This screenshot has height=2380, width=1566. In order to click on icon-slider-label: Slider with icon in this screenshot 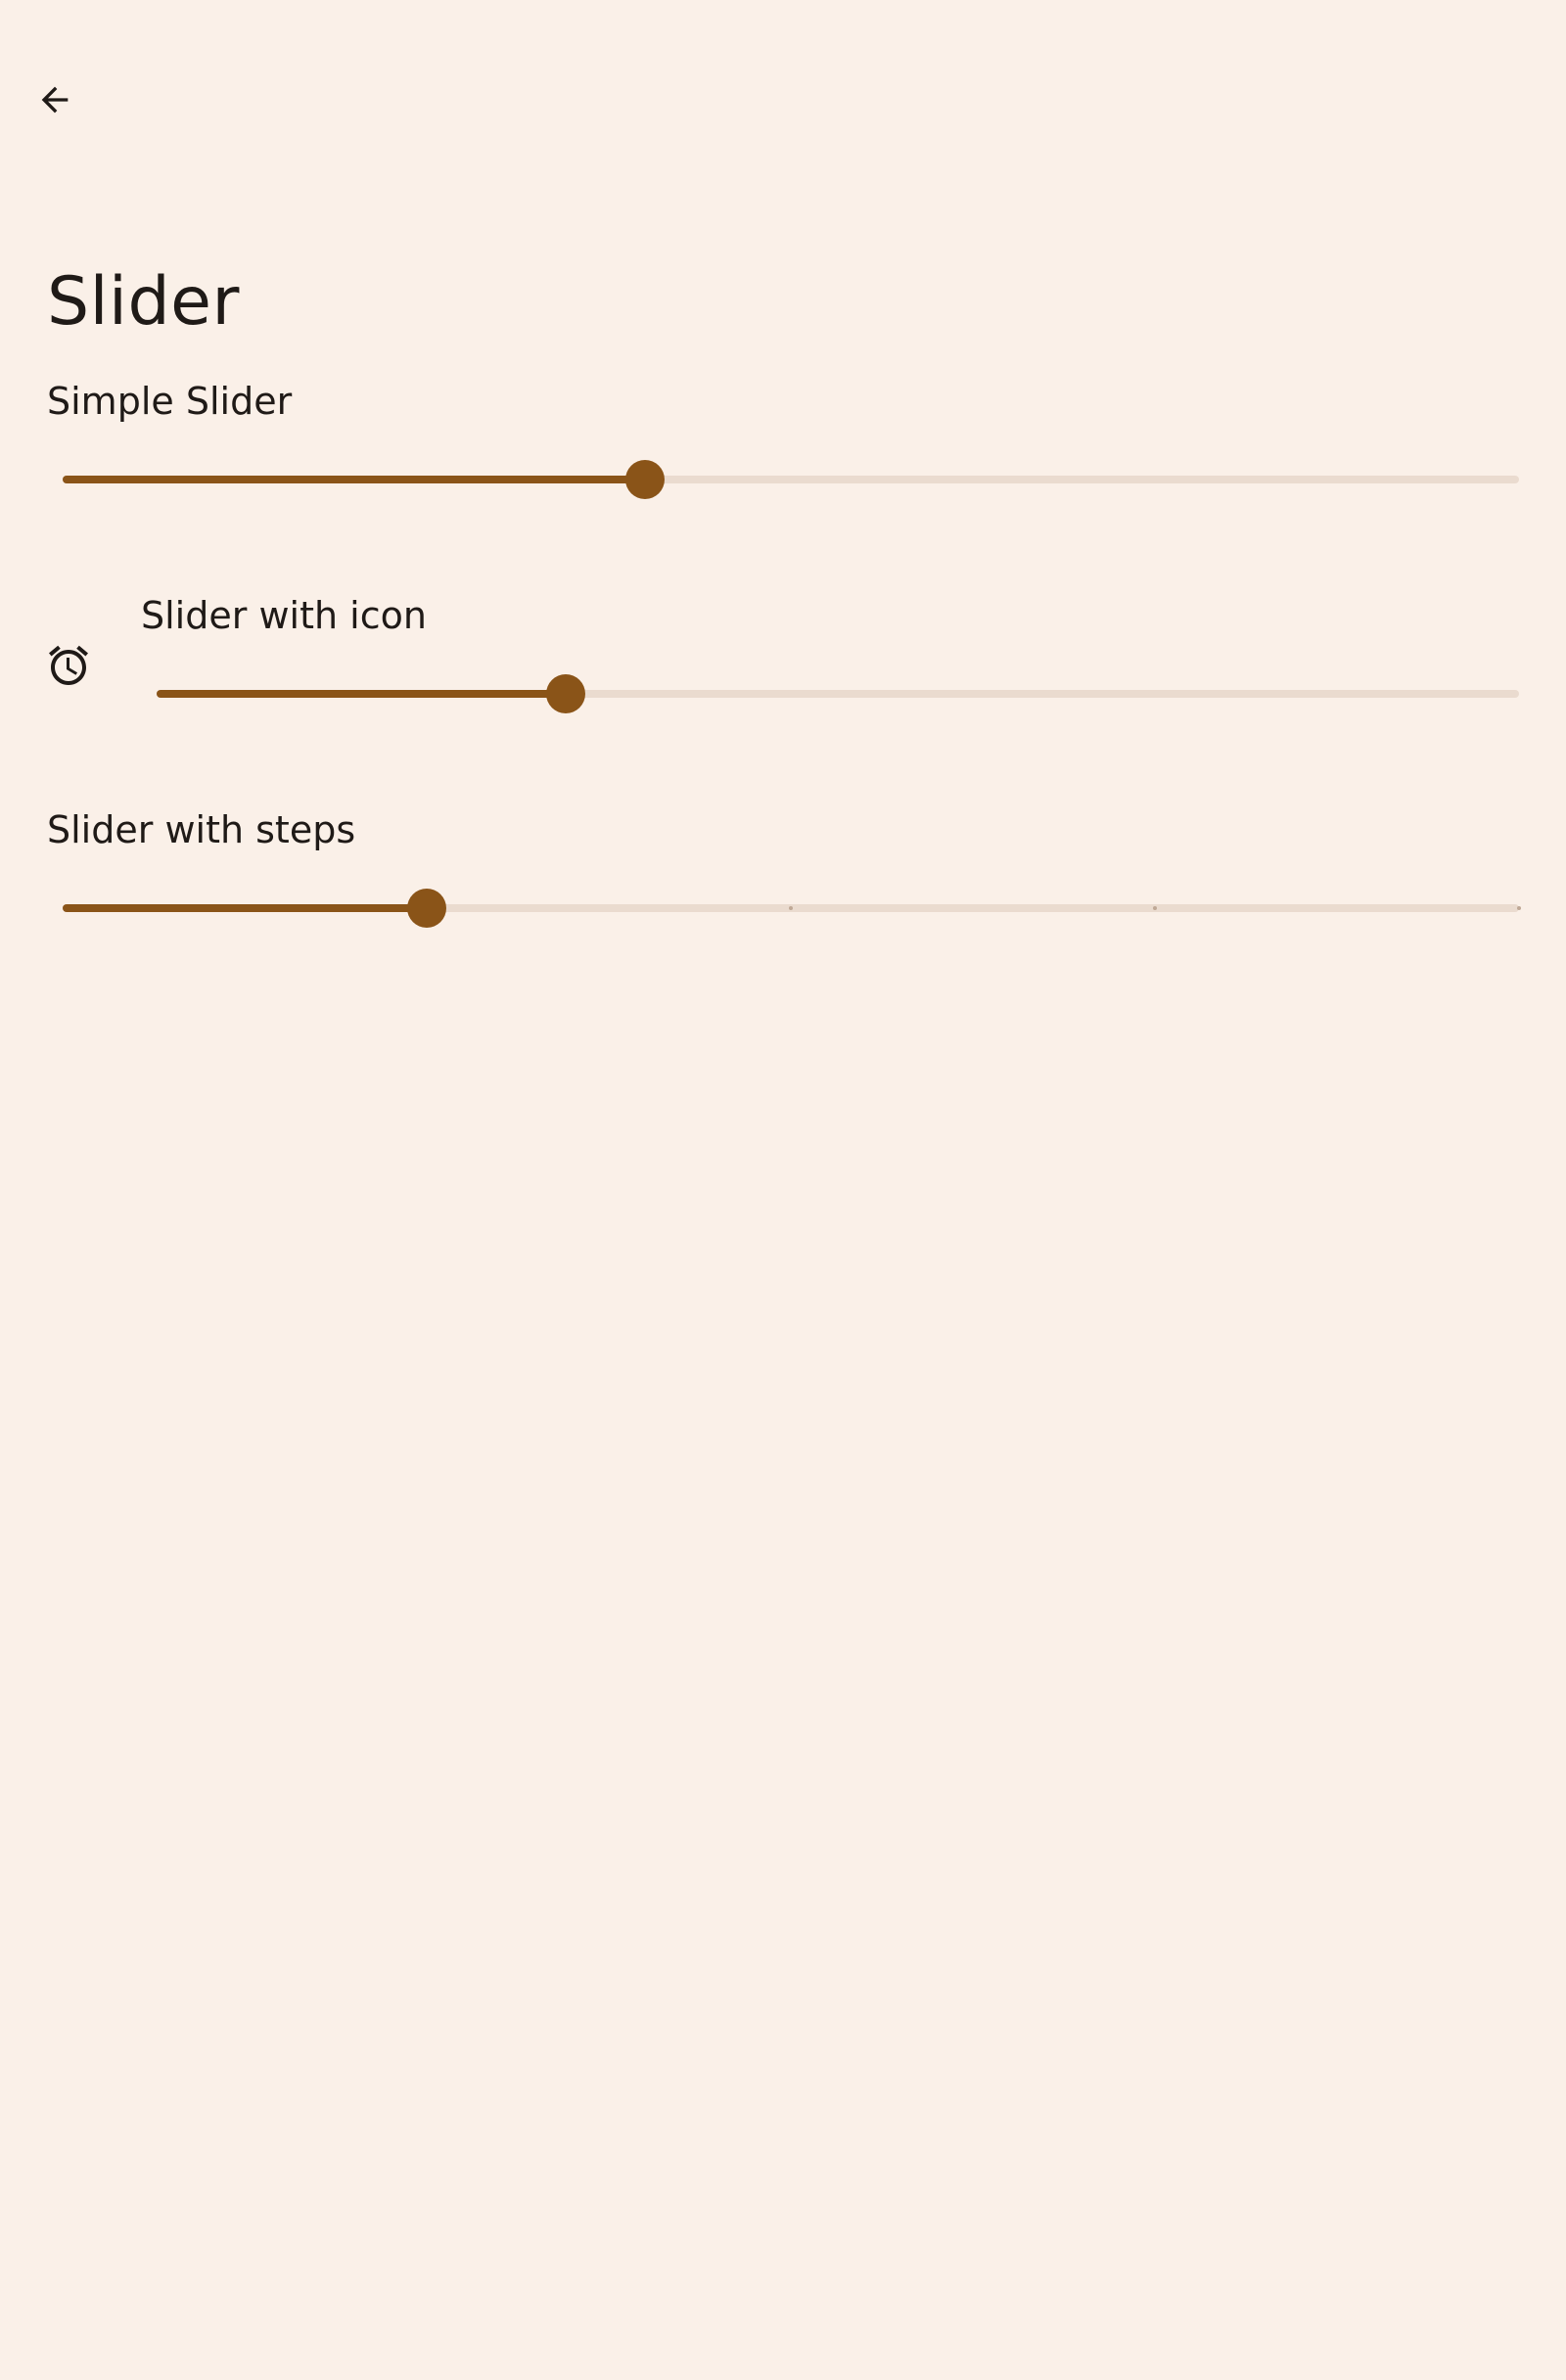, I will do `click(284, 615)`.